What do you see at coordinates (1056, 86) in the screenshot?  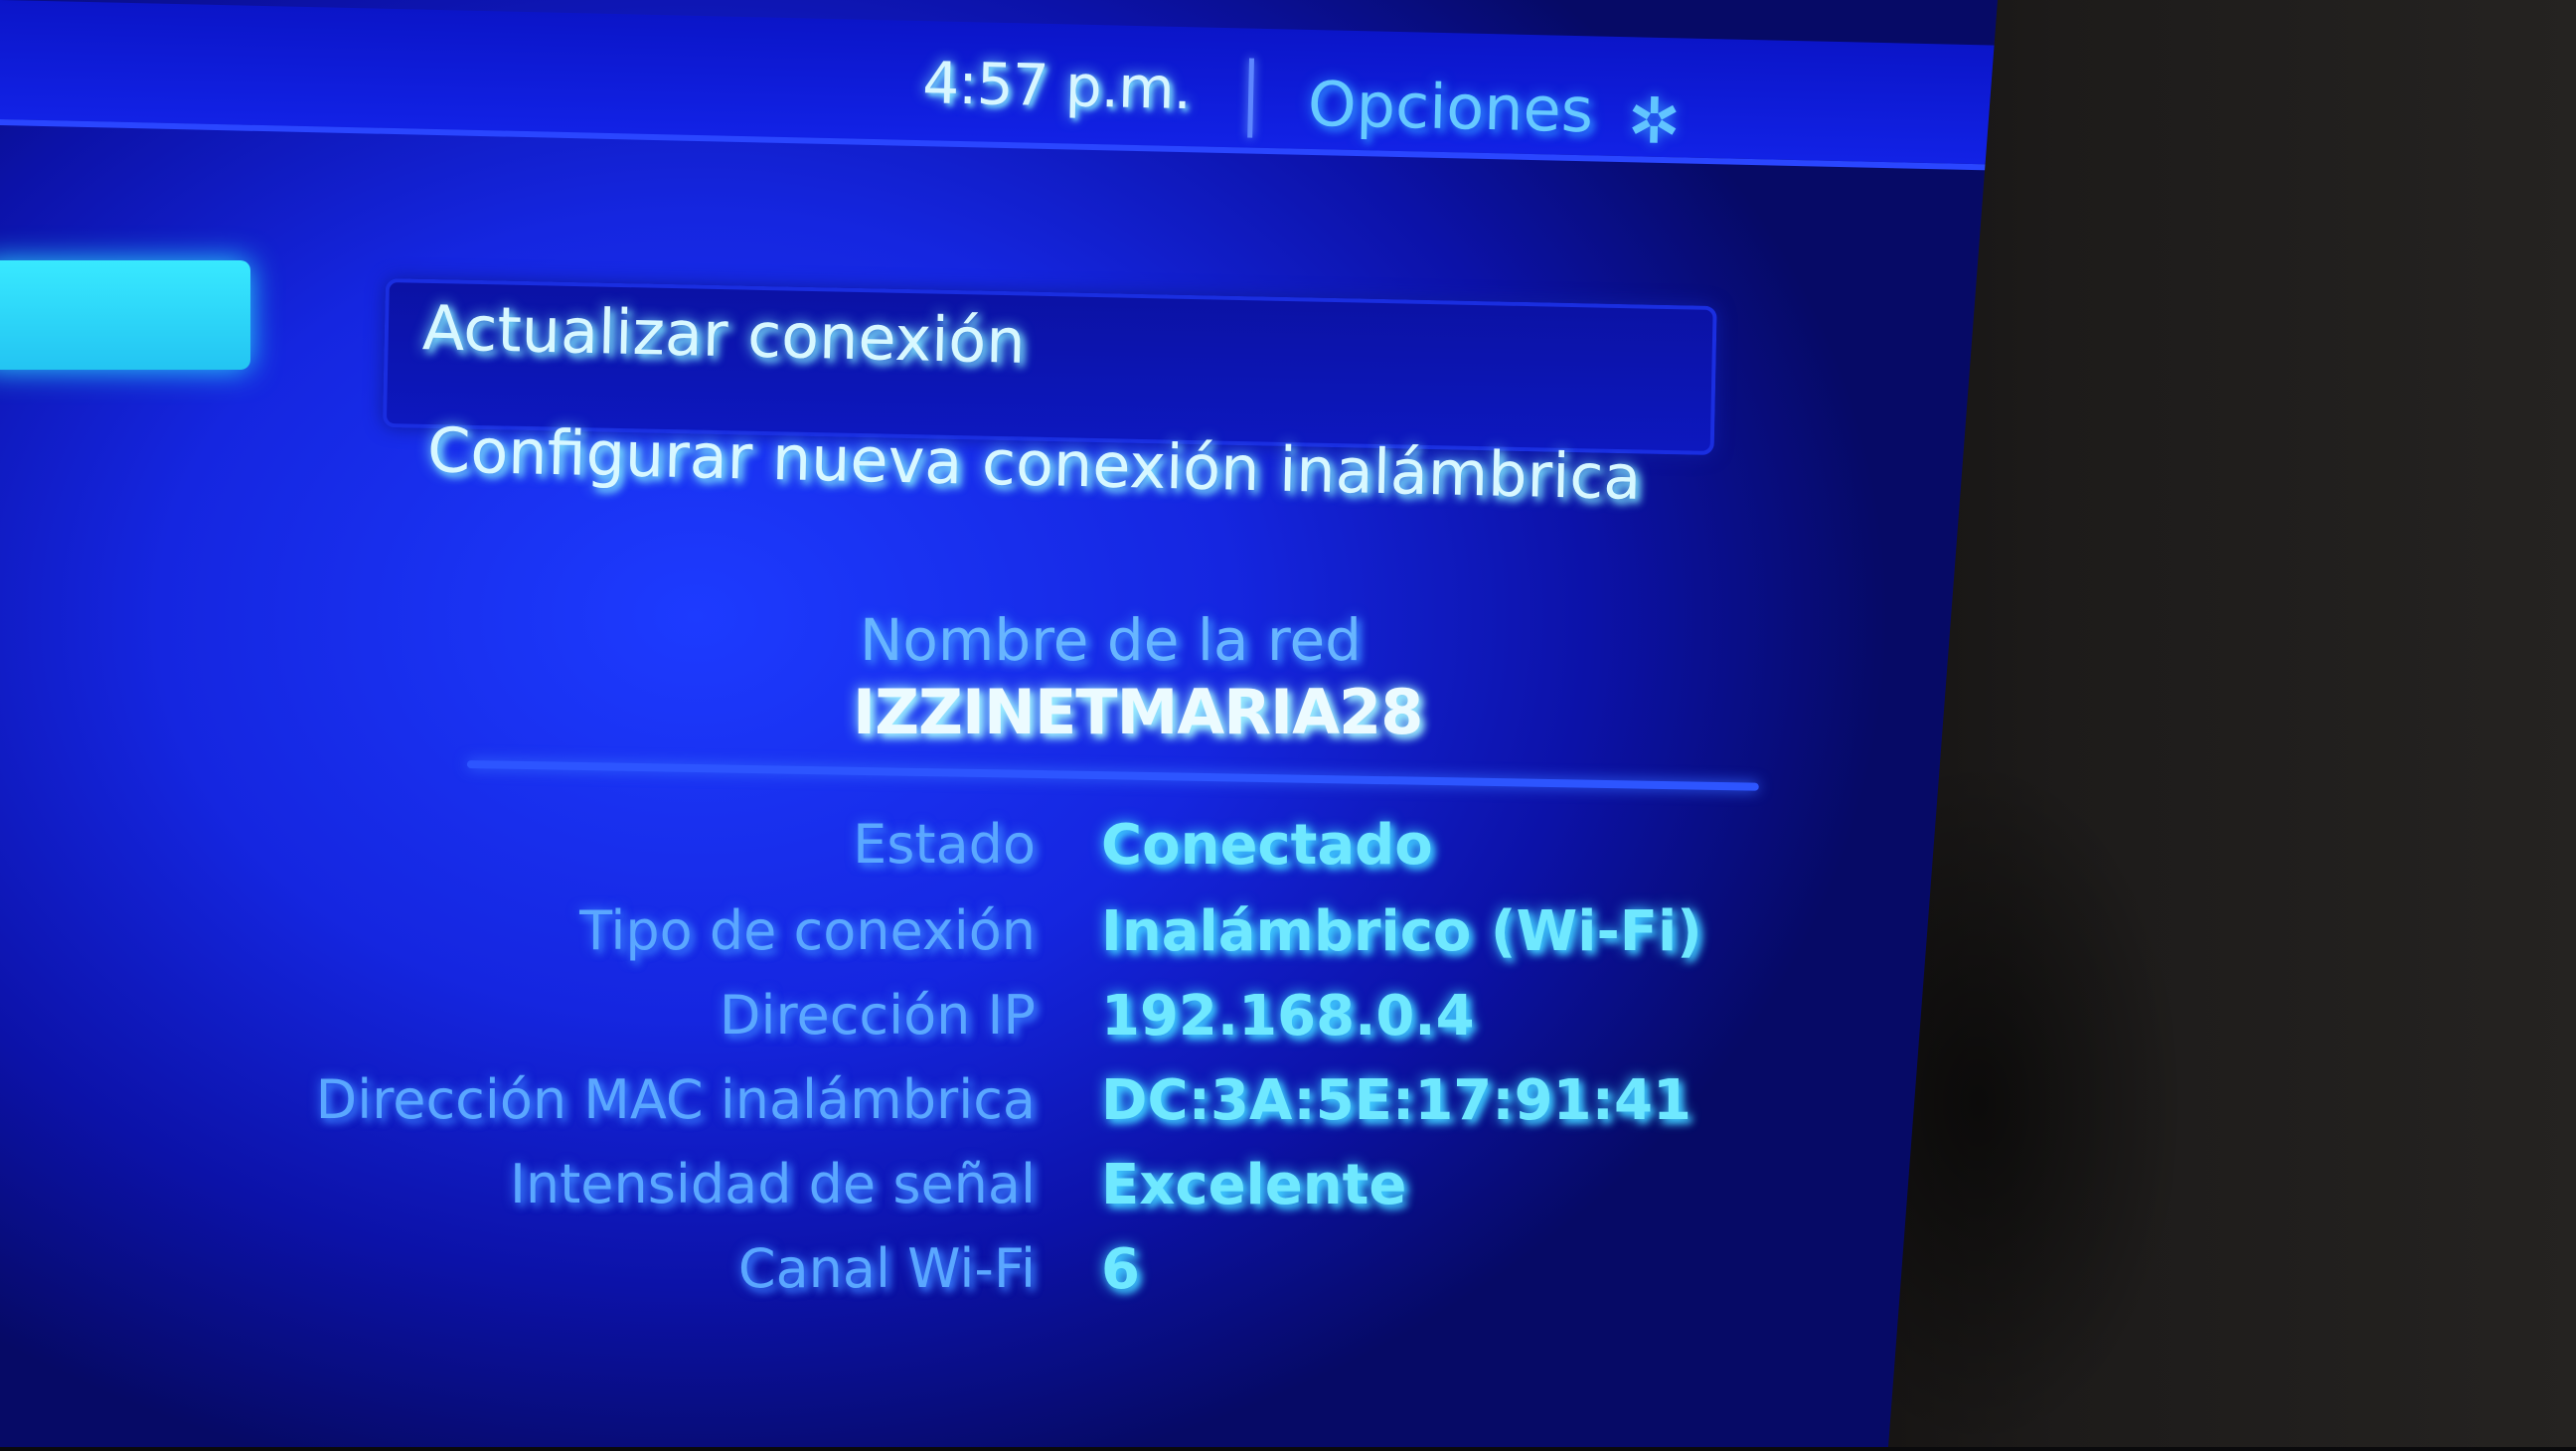 I see `clock-time: 4:57 p.m.` at bounding box center [1056, 86].